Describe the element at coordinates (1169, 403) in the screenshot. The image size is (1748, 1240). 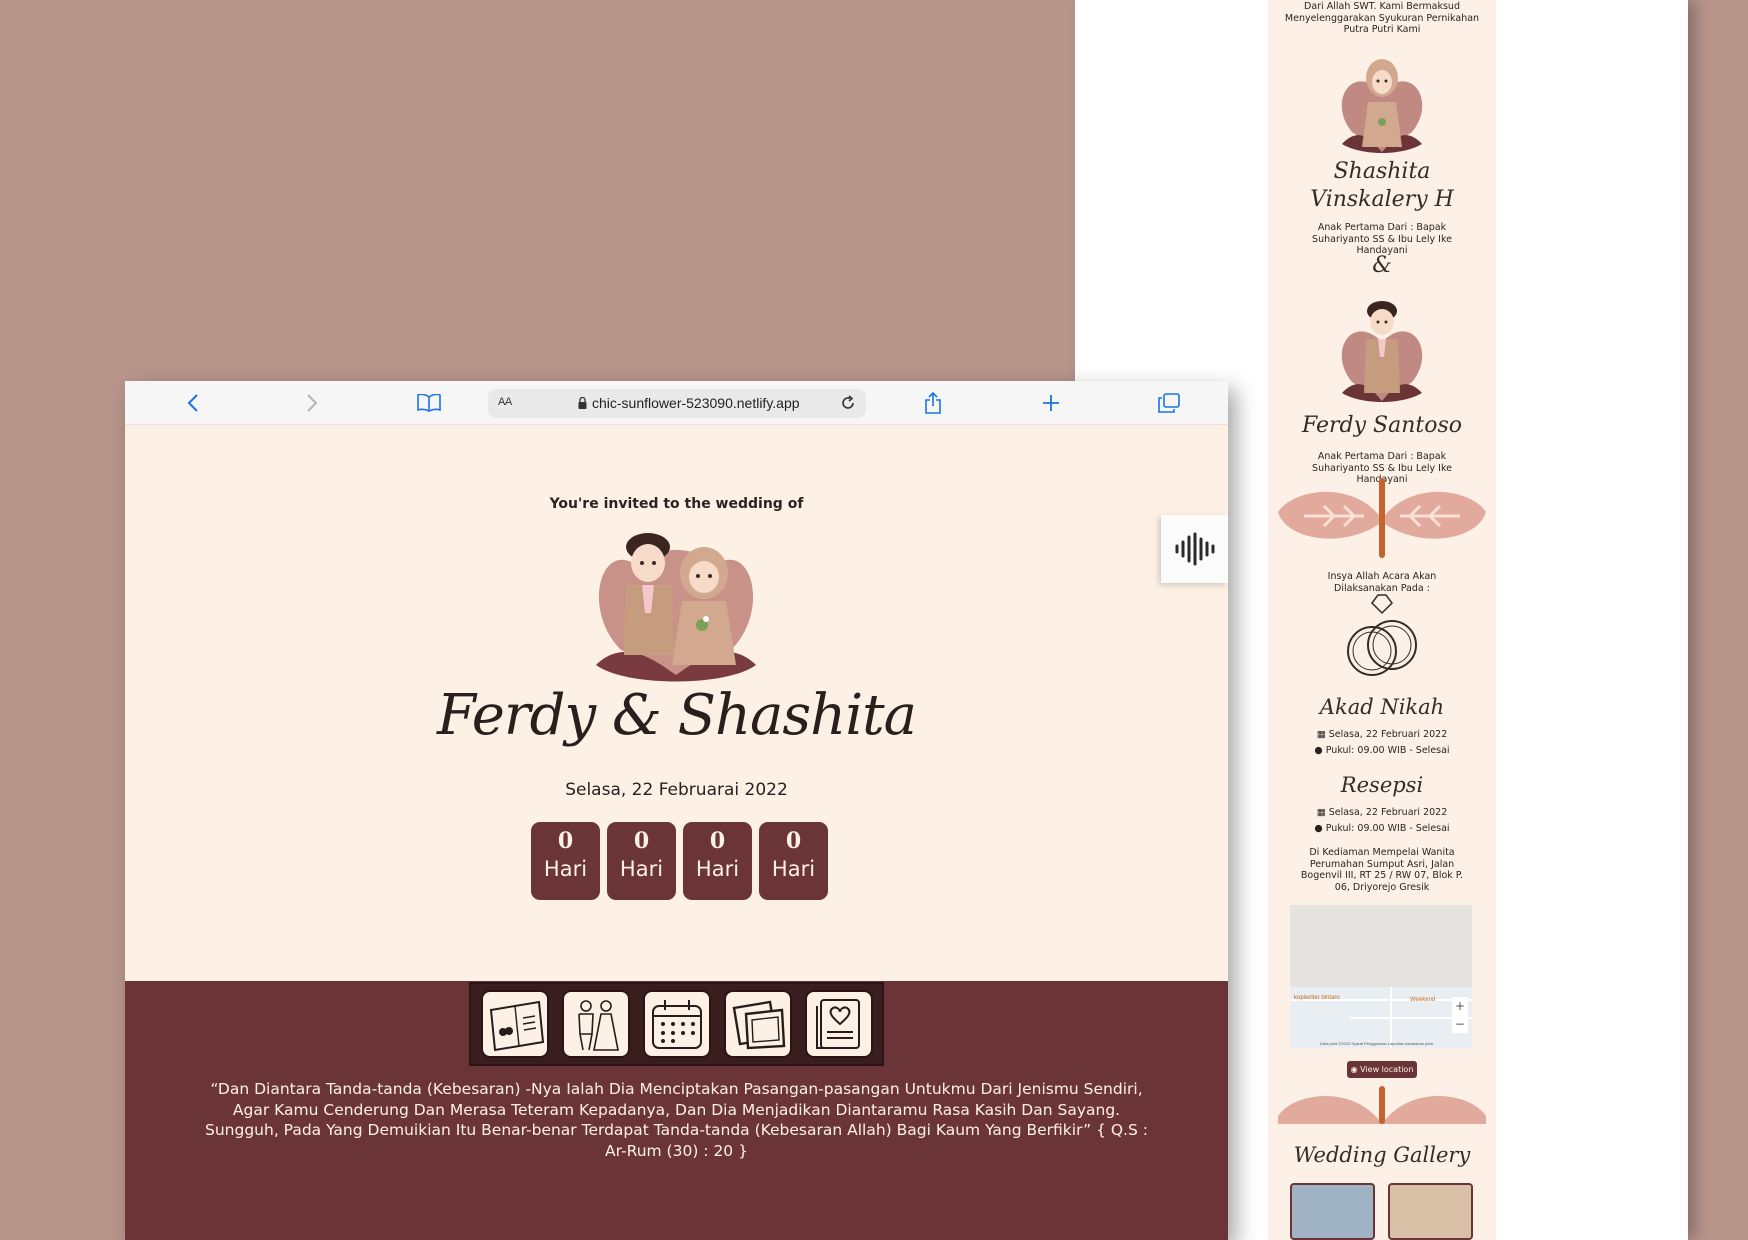
I see `tabs-icon` at that location.